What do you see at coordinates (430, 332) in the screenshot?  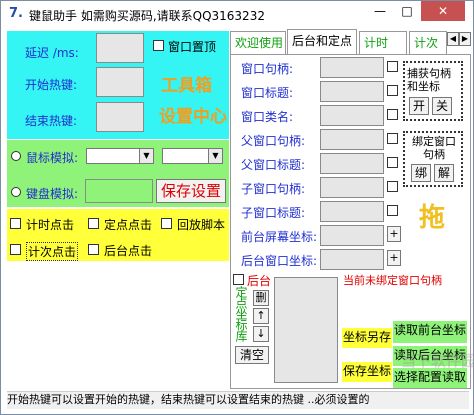 I see `read-front-coord-button: 读取前台坐标` at bounding box center [430, 332].